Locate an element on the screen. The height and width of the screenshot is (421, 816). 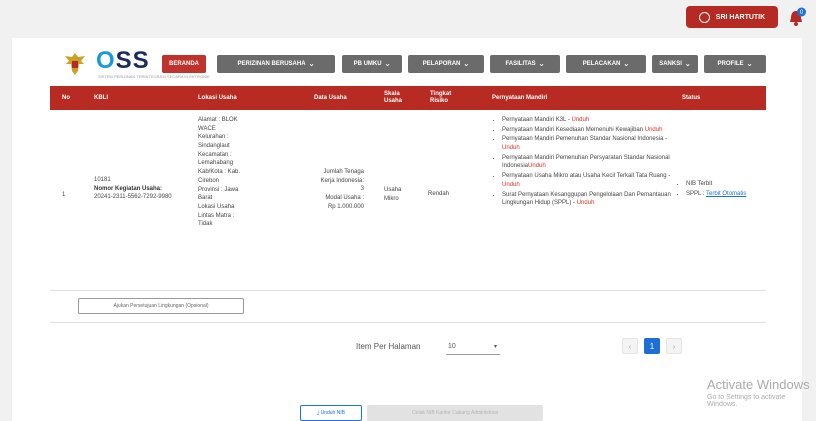
user-menu-button: SRI HARTUTIK is located at coordinates (732, 17).